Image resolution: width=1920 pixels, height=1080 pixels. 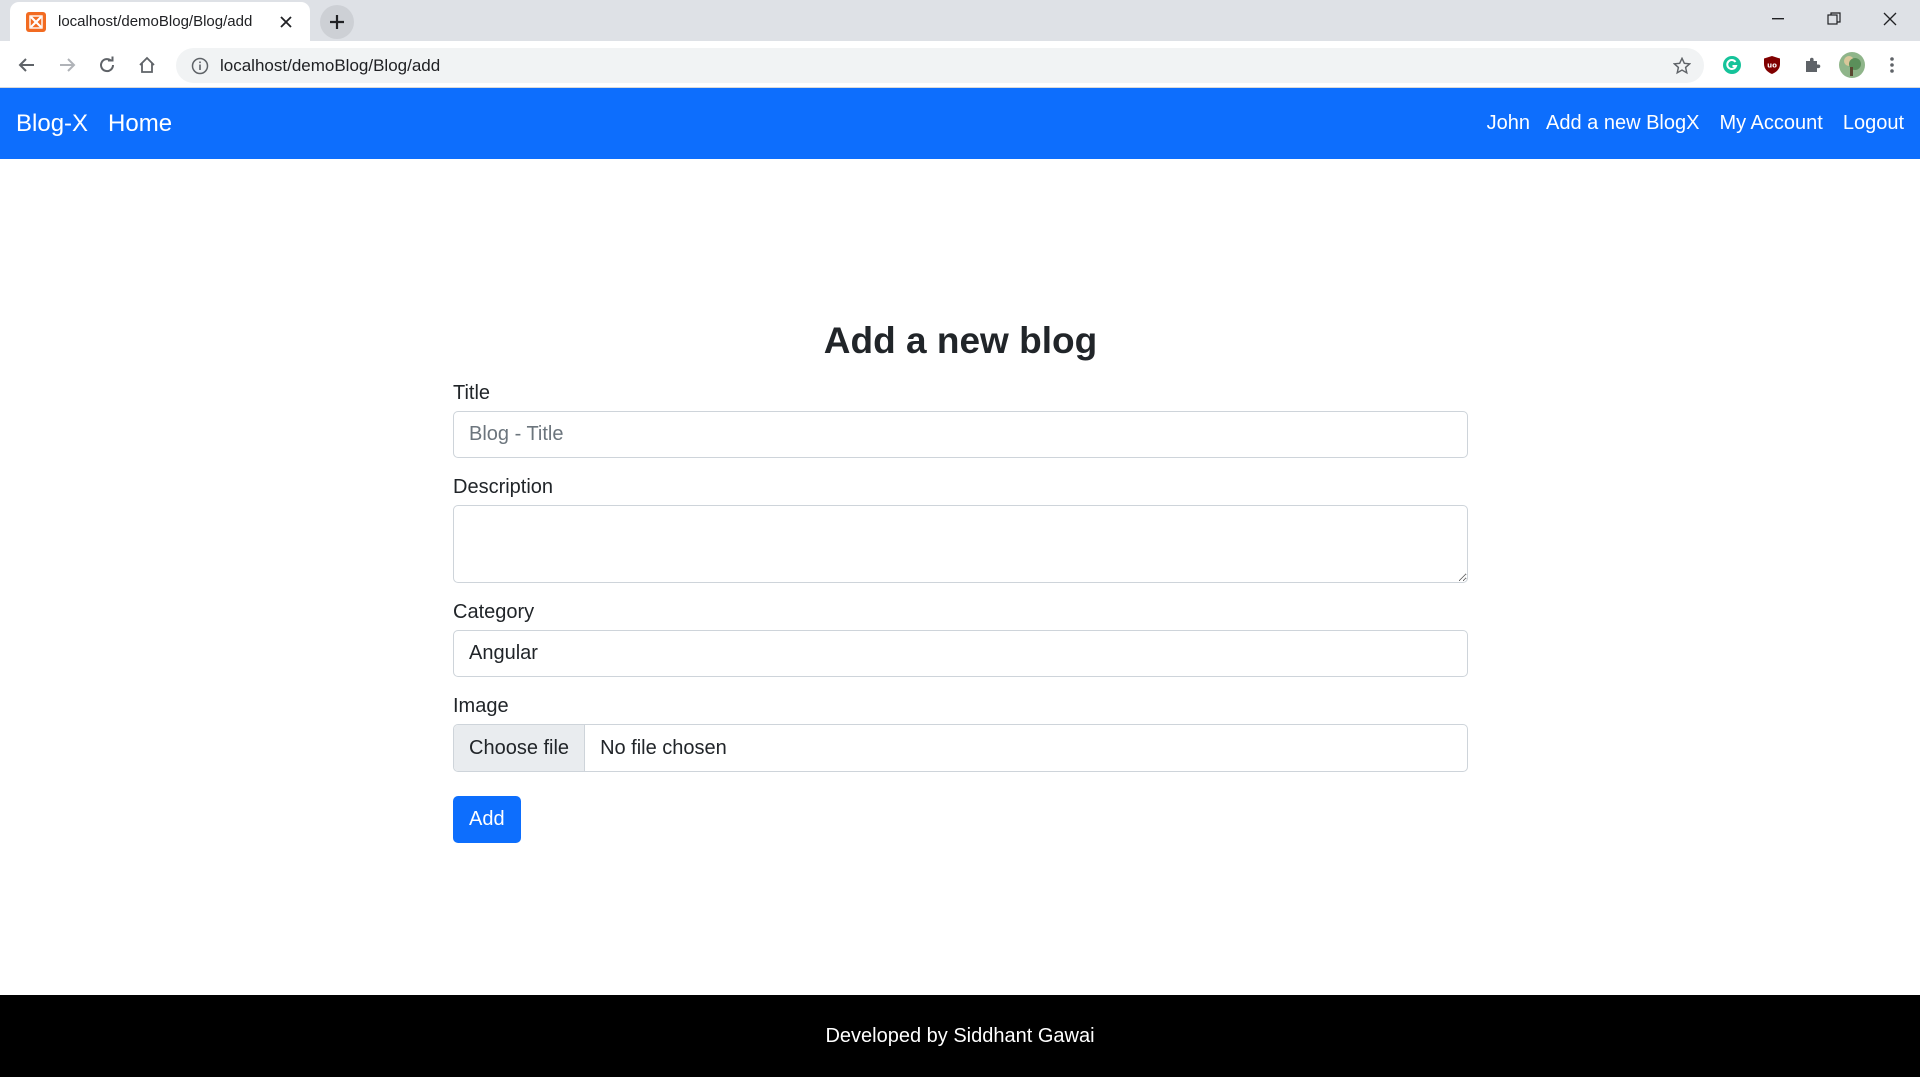 What do you see at coordinates (200, 66) in the screenshot?
I see `site-info-icon` at bounding box center [200, 66].